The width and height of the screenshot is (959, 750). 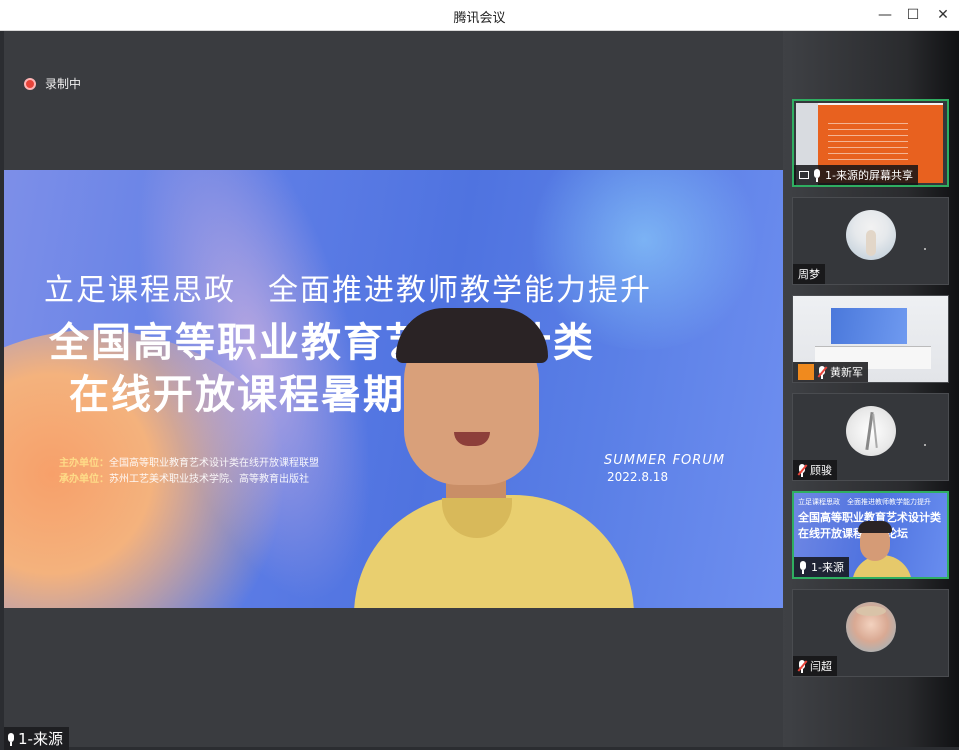 I want to click on slide-host-value: 全国高等职业教育艺术设计类在线开放课程联盟, so click(x=214, y=463).